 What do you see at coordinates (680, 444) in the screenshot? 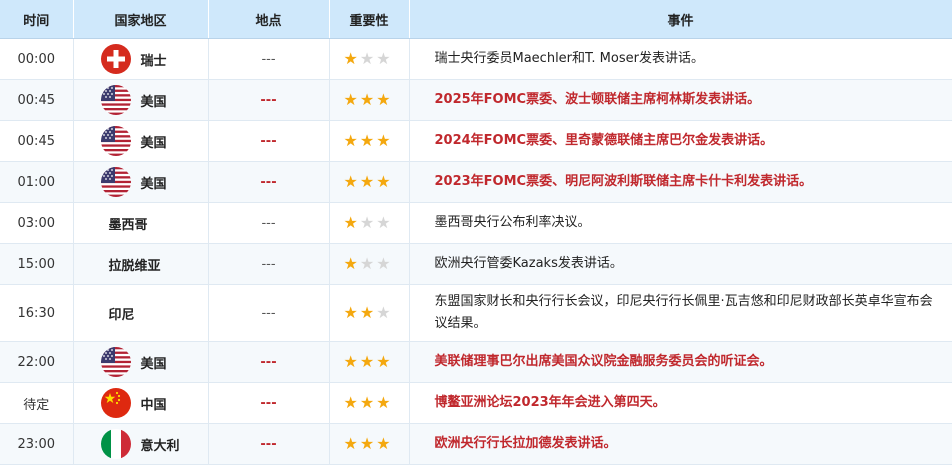
I see `event-description: 欧洲央行行长拉加德发表讲话。` at bounding box center [680, 444].